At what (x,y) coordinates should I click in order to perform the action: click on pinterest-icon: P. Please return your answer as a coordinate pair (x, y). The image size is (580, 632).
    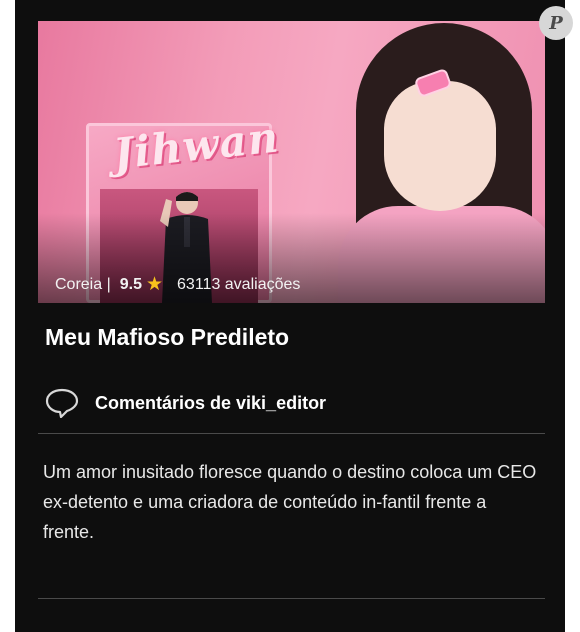
    Looking at the image, I should click on (556, 23).